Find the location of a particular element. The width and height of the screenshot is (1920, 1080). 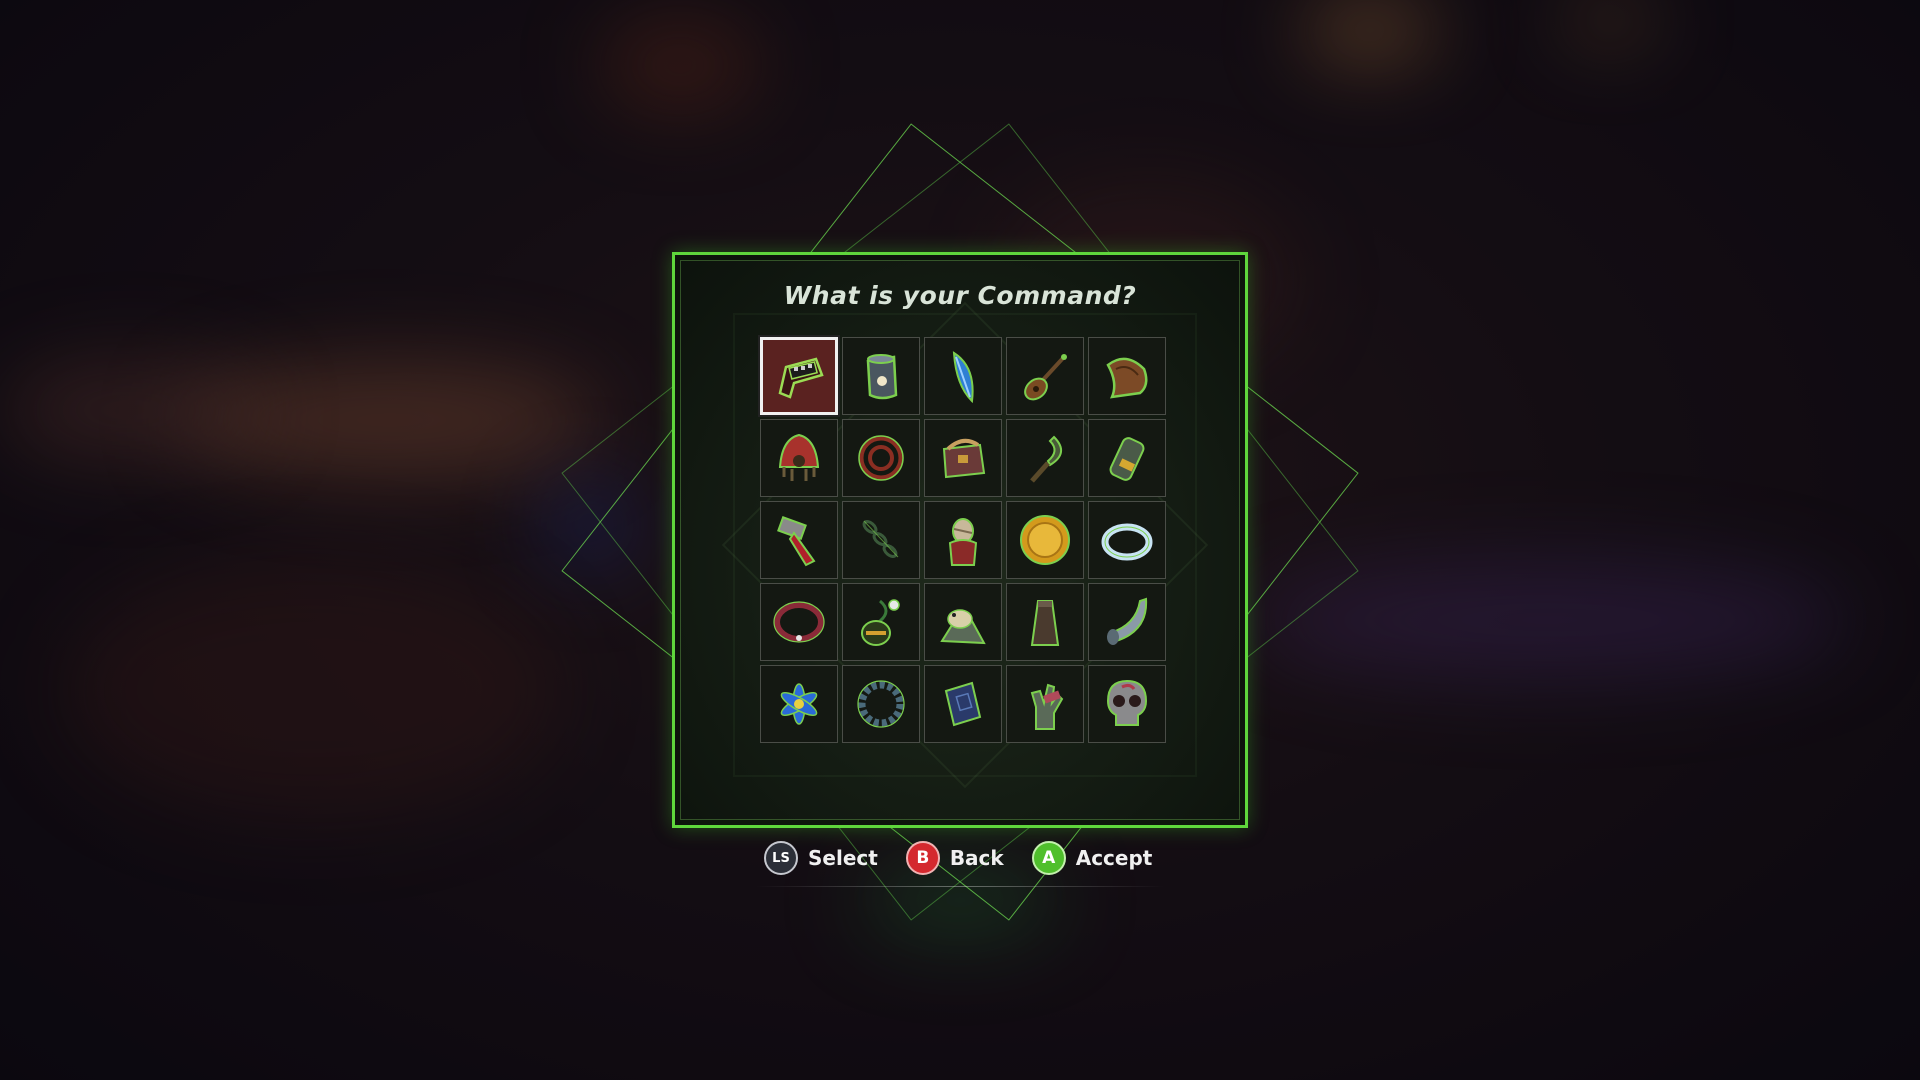

chain-icon is located at coordinates (880, 539).